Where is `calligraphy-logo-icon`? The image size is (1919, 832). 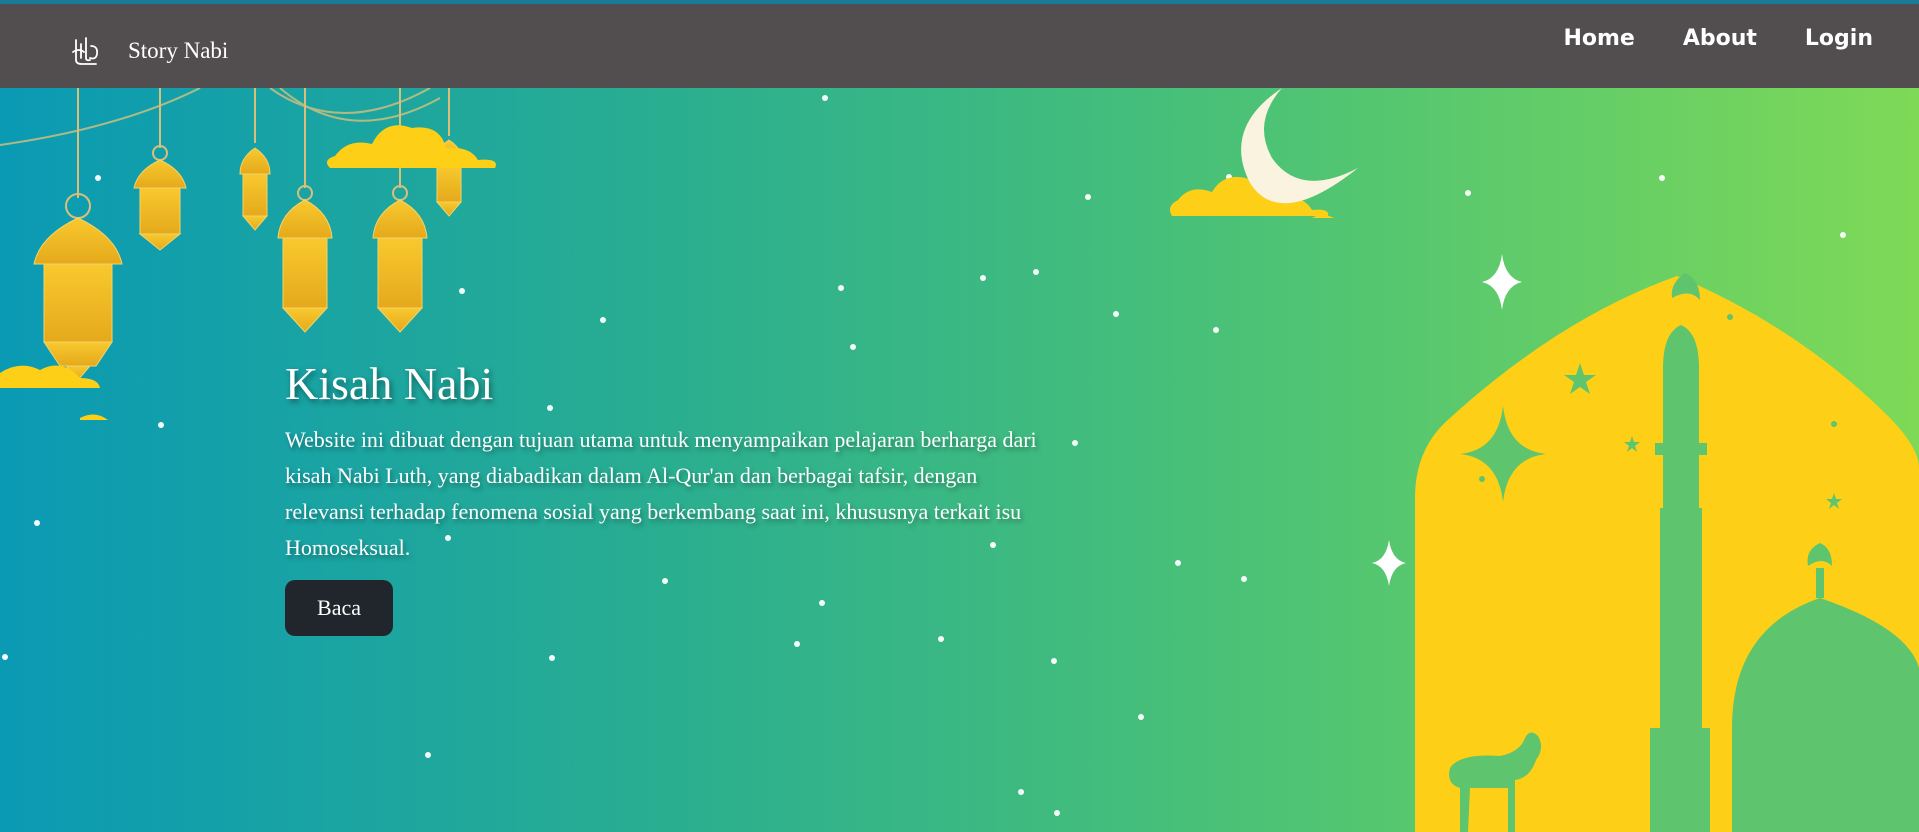
calligraphy-logo-icon is located at coordinates (85, 51).